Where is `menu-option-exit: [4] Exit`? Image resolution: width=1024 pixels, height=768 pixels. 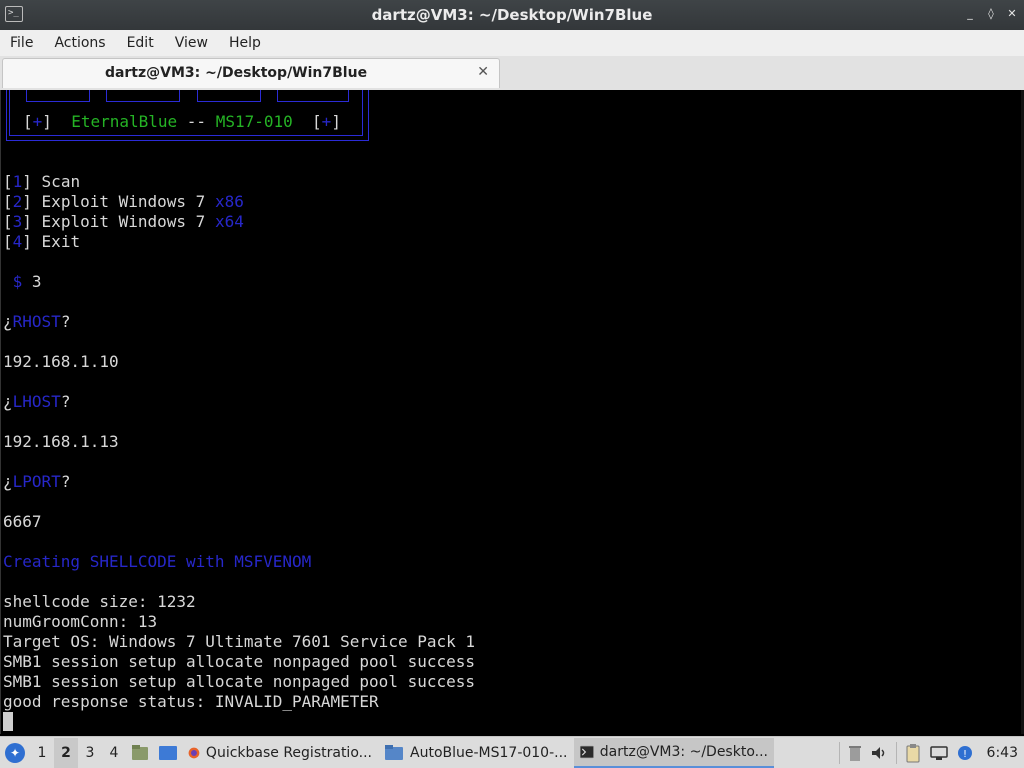
menu-option-exit: [4] Exit is located at coordinates (42, 241).